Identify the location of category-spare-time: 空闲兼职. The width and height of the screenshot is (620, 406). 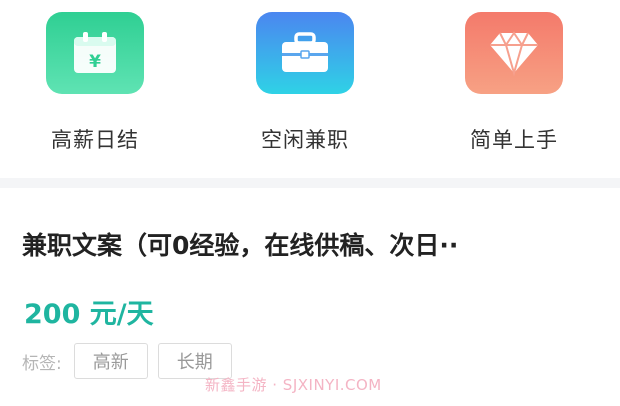
(305, 83).